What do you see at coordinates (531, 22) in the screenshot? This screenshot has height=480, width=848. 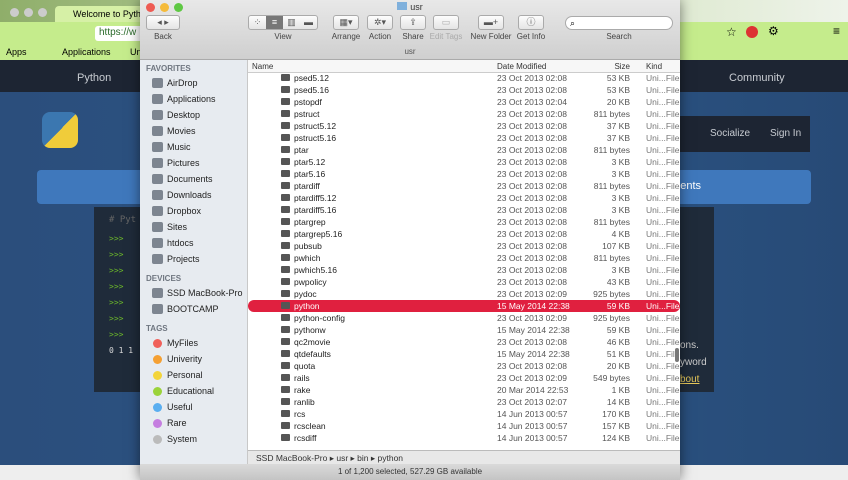 I see `get-info-icon: ⓘ` at bounding box center [531, 22].